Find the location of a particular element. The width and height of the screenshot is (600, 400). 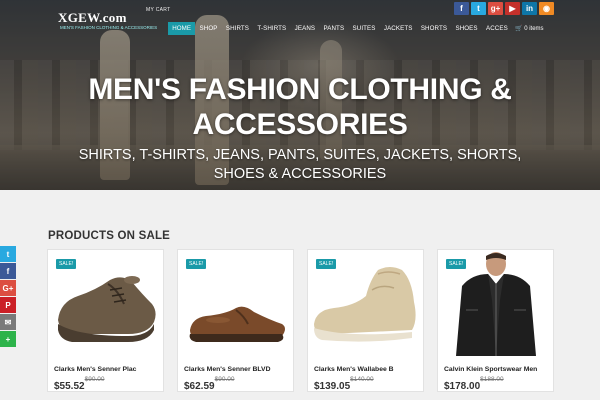

google-plus-icon: G+ is located at coordinates (8, 288).